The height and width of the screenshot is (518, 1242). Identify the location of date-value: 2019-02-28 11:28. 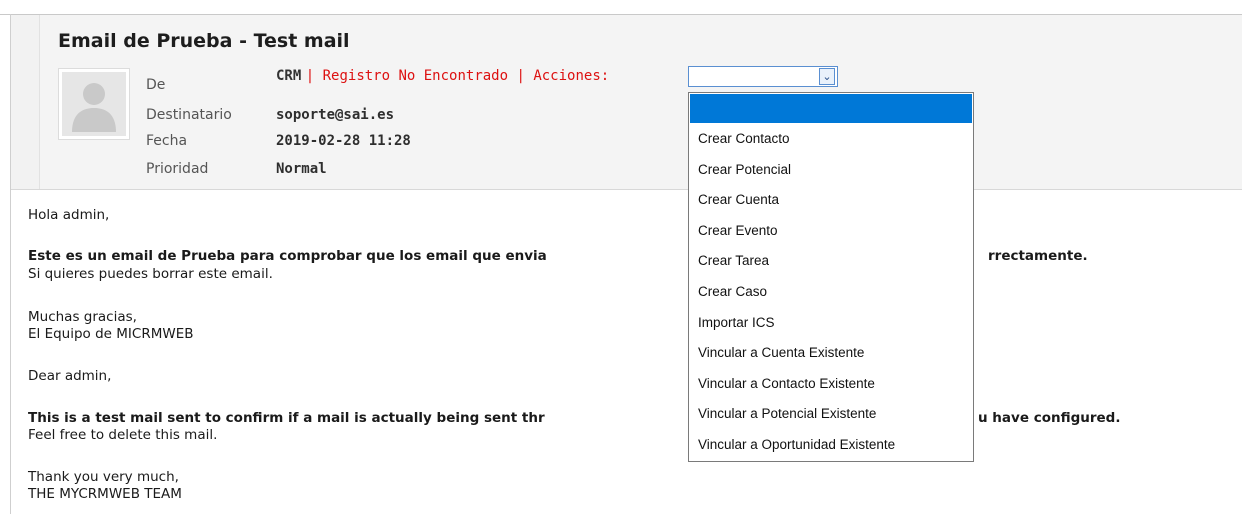
(343, 141).